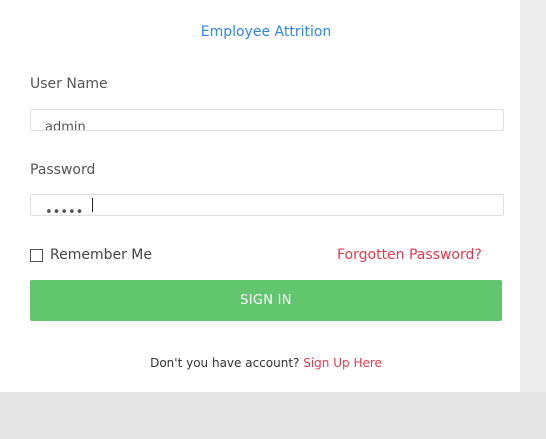 Image resolution: width=546 pixels, height=439 pixels. What do you see at coordinates (266, 32) in the screenshot?
I see `app-title: Employee Attrition` at bounding box center [266, 32].